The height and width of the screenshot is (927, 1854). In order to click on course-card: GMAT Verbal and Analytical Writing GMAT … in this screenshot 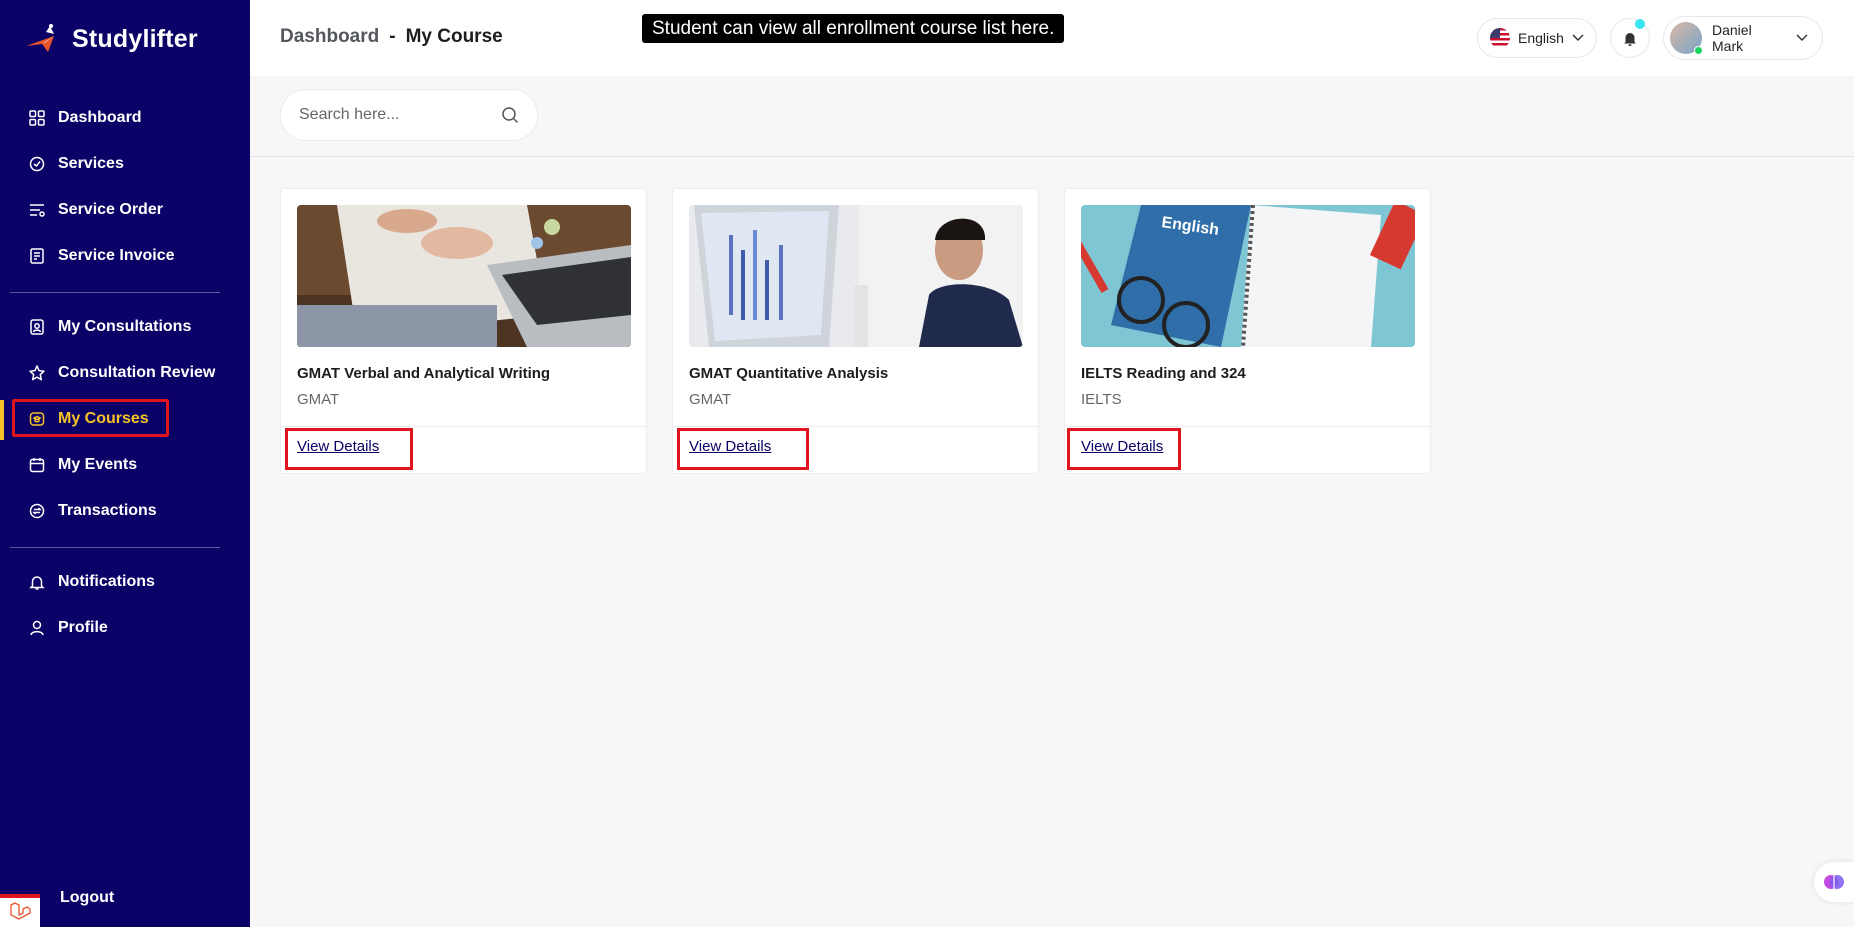, I will do `click(463, 331)`.